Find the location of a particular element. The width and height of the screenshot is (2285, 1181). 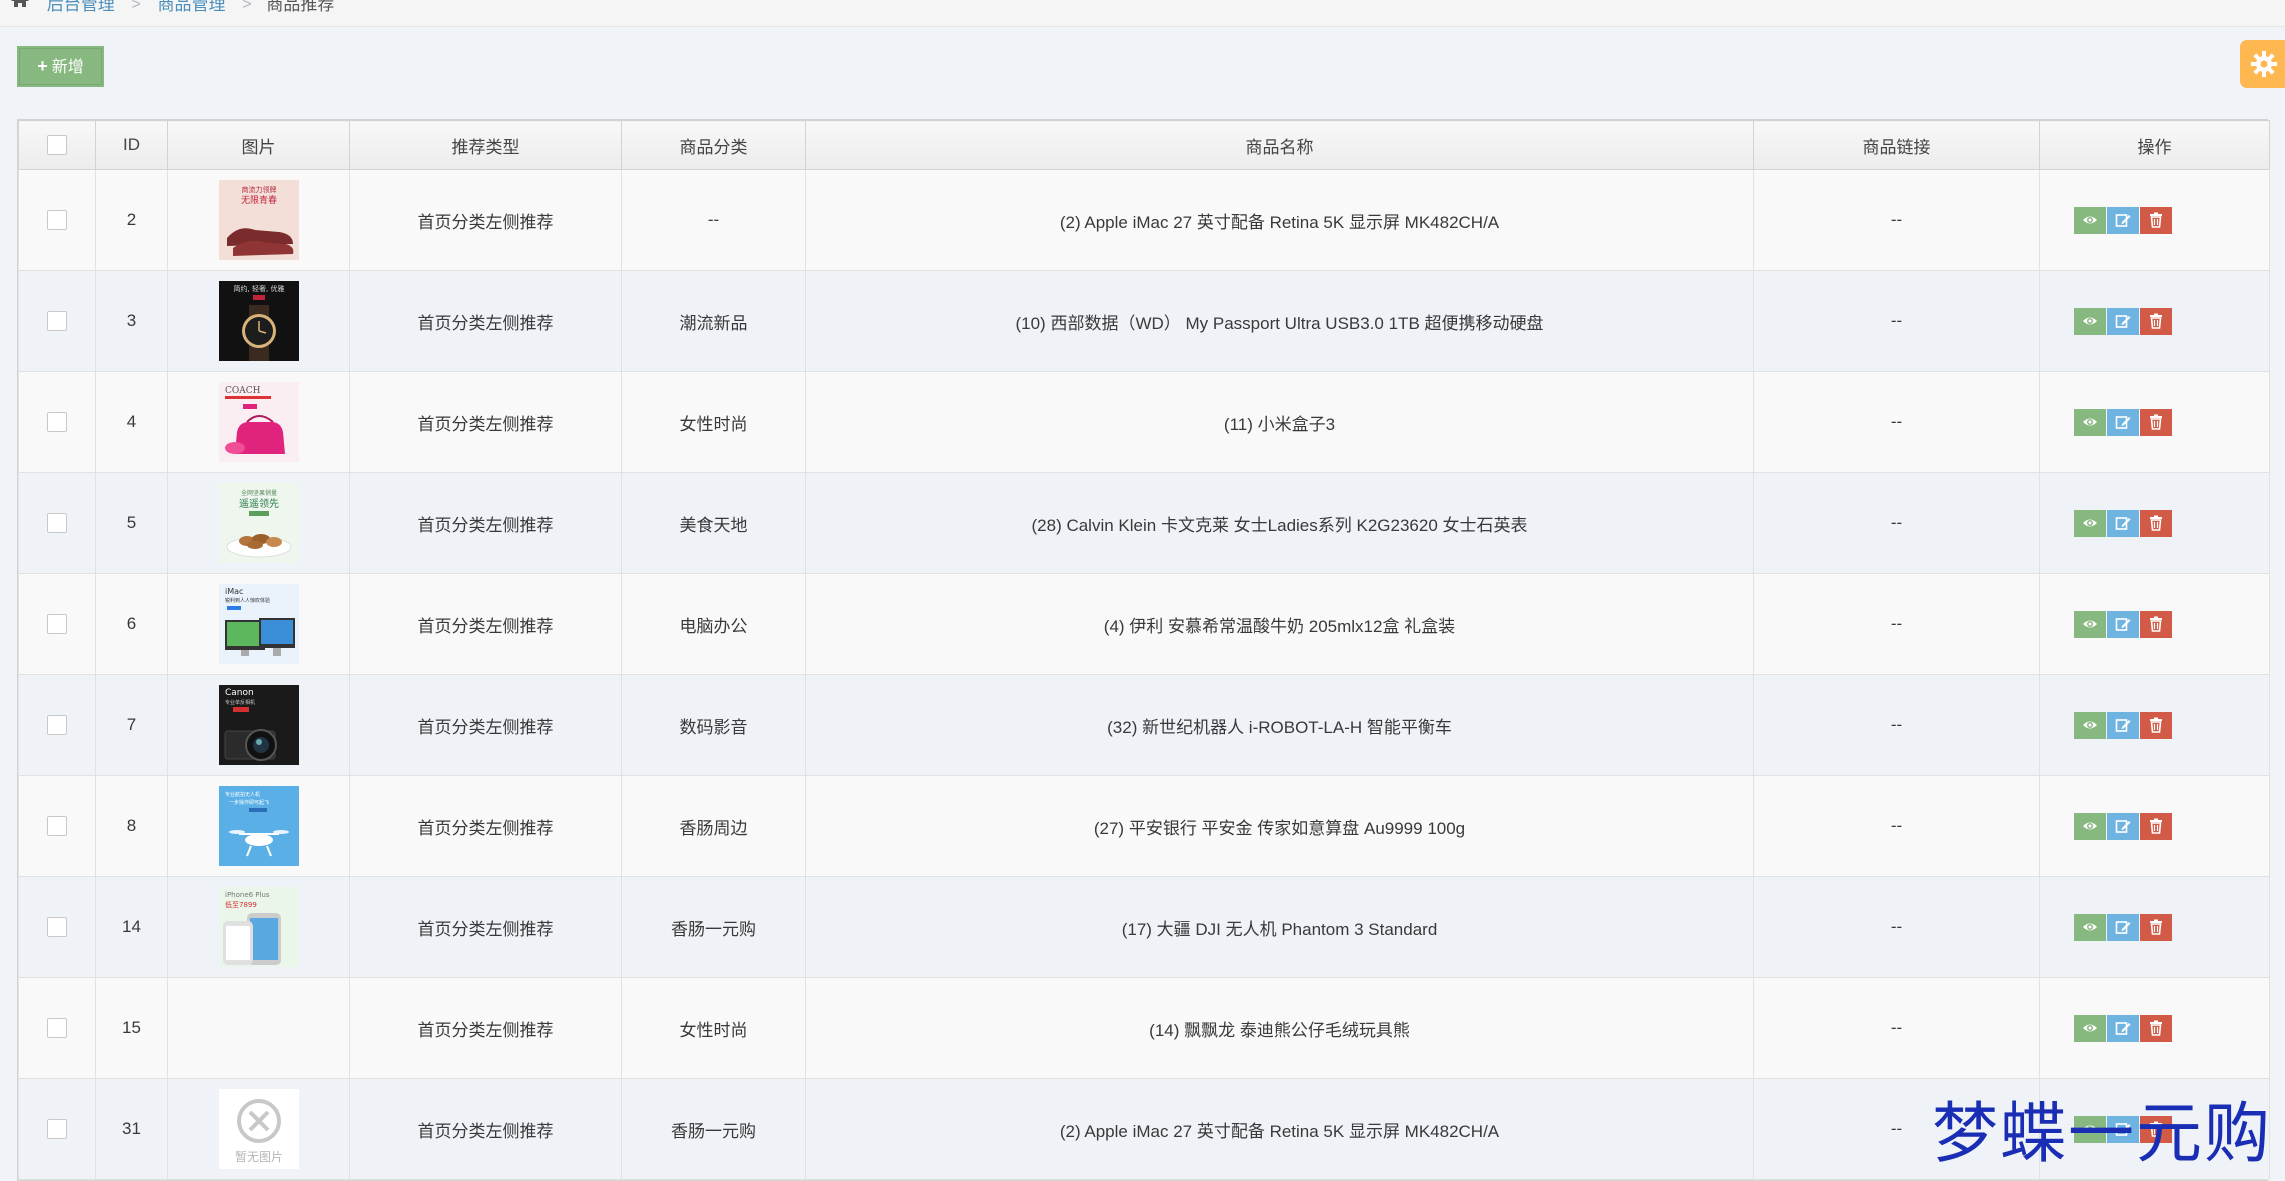

cell-image: 简约, 轻奢, 优雅 is located at coordinates (258, 321).